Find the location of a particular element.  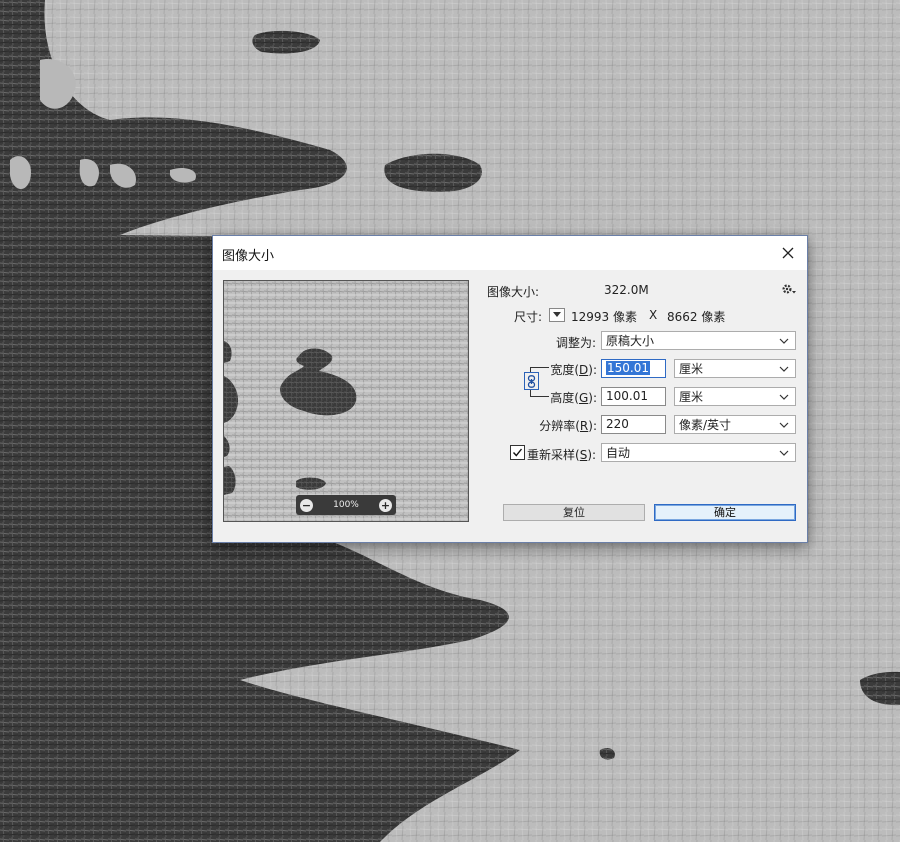

width-unit-select: 厘米 is located at coordinates (735, 368).